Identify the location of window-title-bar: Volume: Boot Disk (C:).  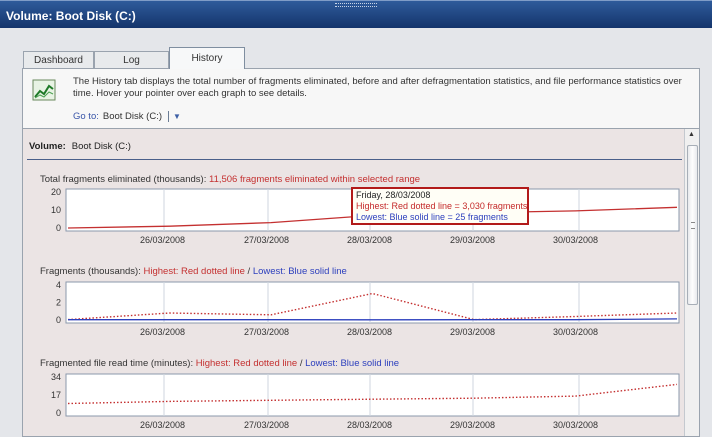
(356, 14).